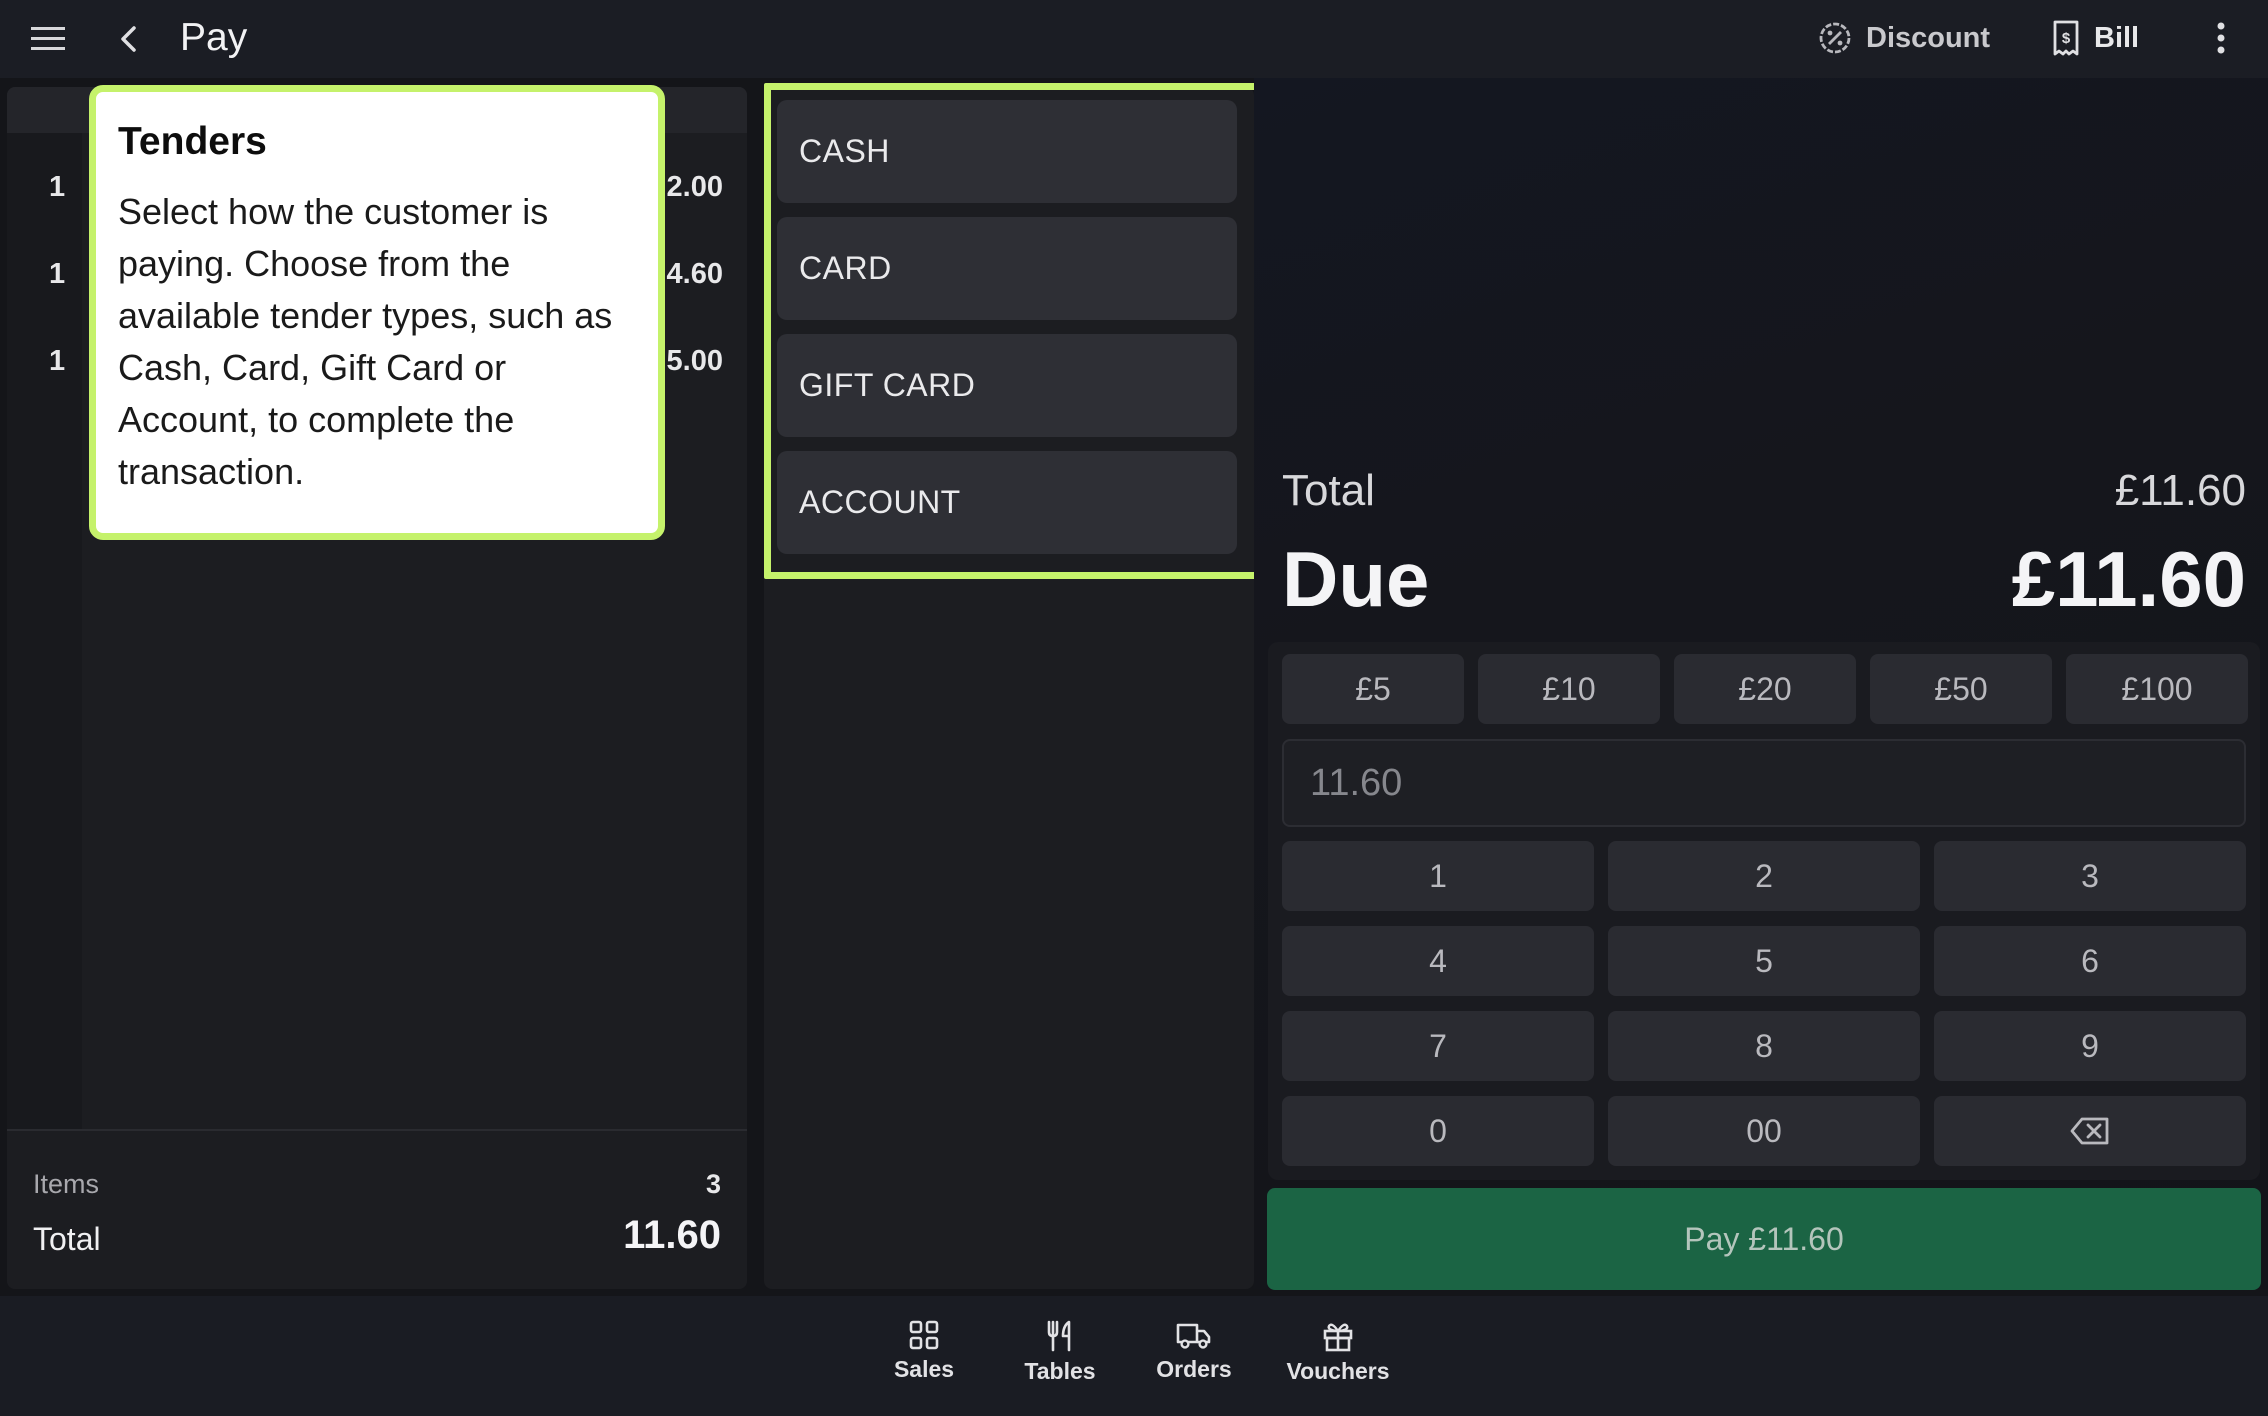  I want to click on keypad-key-4: 4, so click(1438, 961).